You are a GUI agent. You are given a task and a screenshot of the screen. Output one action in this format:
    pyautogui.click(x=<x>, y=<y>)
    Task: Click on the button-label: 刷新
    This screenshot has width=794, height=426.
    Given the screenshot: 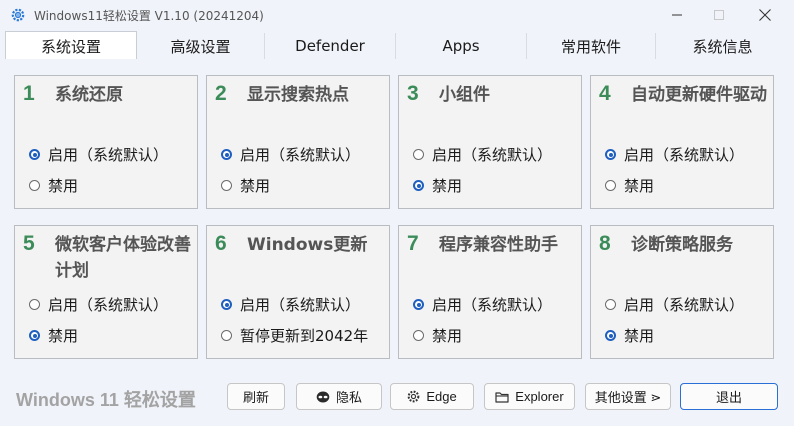 What is the action you would take?
    pyautogui.click(x=255, y=397)
    